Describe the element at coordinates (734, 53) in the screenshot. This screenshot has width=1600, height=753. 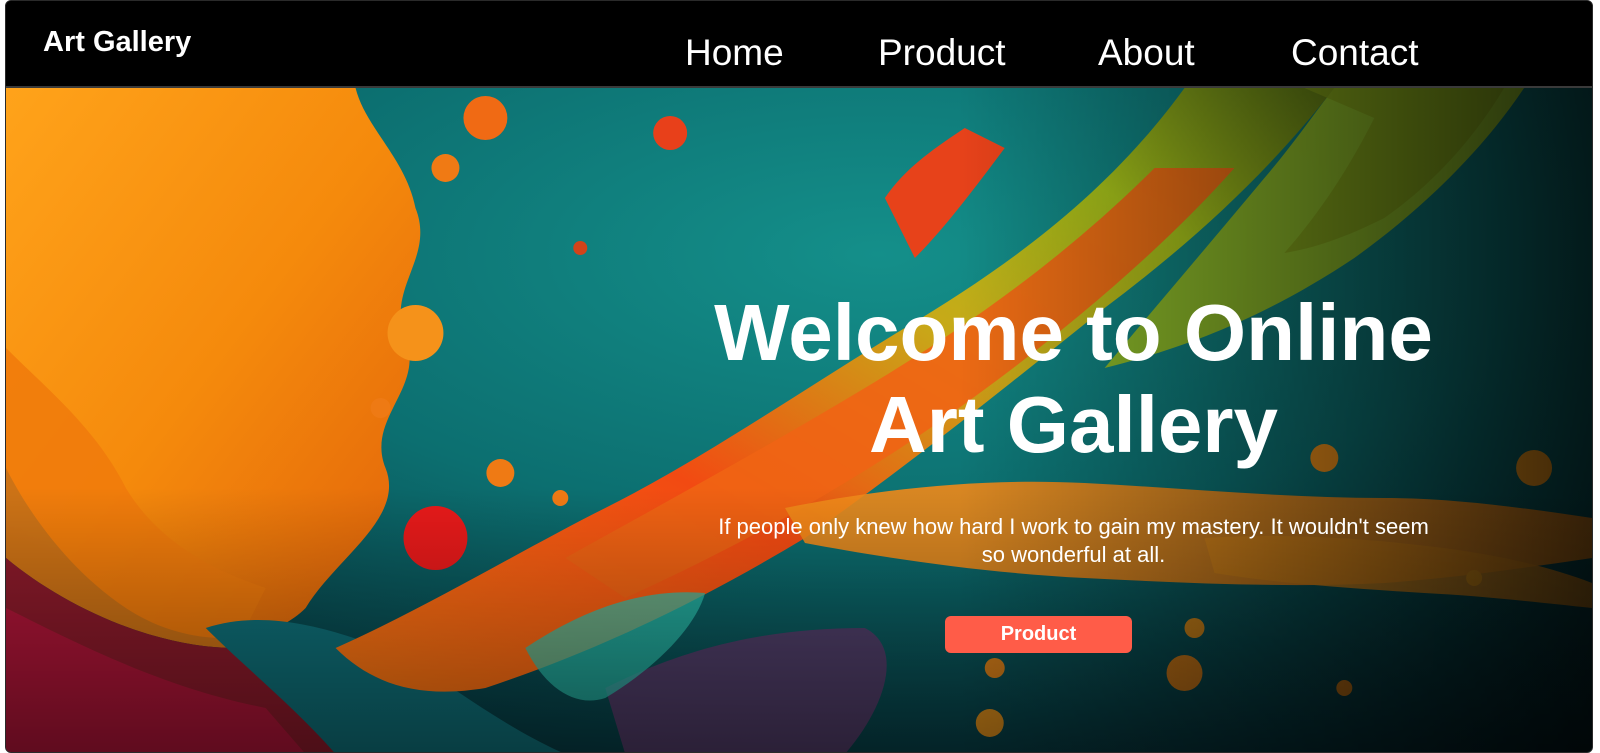
I see `nav-link-home: Home` at that location.